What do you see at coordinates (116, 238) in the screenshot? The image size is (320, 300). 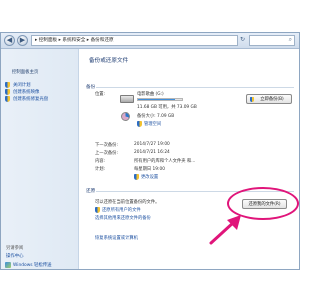 I see `recover-system-link: 恢复系统设置或计算机` at bounding box center [116, 238].